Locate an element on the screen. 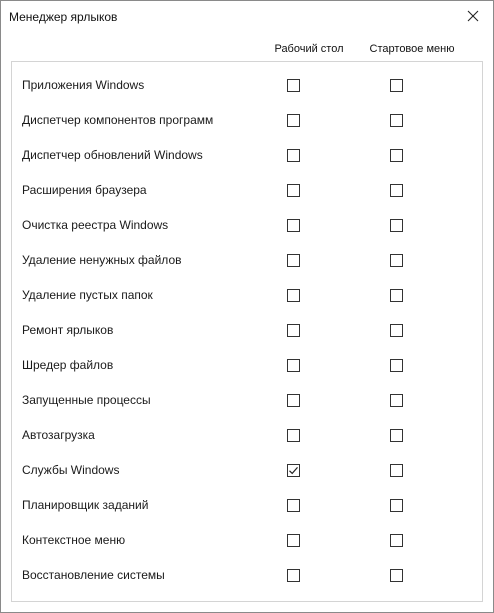  list-item: Удаление ненужных файлов is located at coordinates (247, 259).